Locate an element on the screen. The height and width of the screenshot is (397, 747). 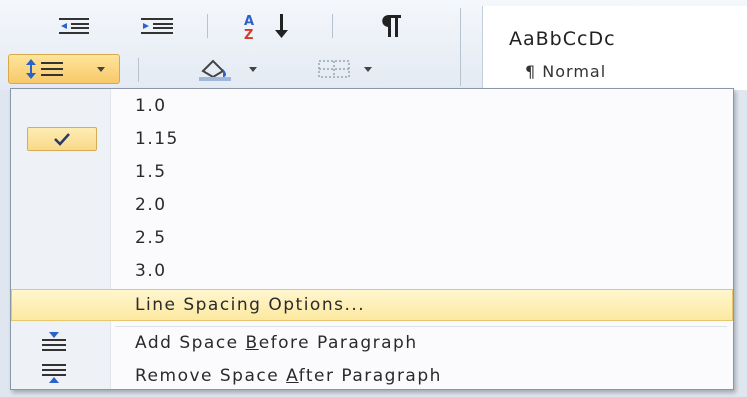
menu-item-spacing-1-15: 1.15 is located at coordinates (372, 139).